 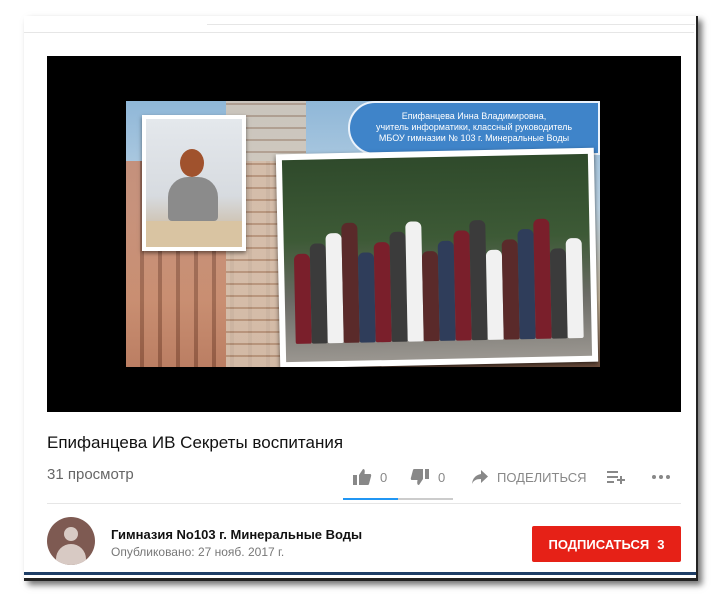 I want to click on subscribe-label: ПОДПИСАТЬСЯ, so click(x=599, y=544).